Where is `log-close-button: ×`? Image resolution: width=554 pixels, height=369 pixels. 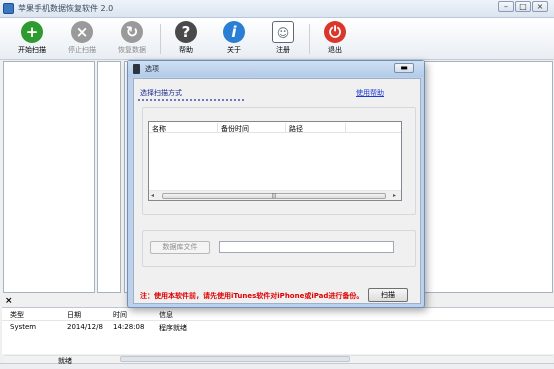 log-close-button: × is located at coordinates (9, 301).